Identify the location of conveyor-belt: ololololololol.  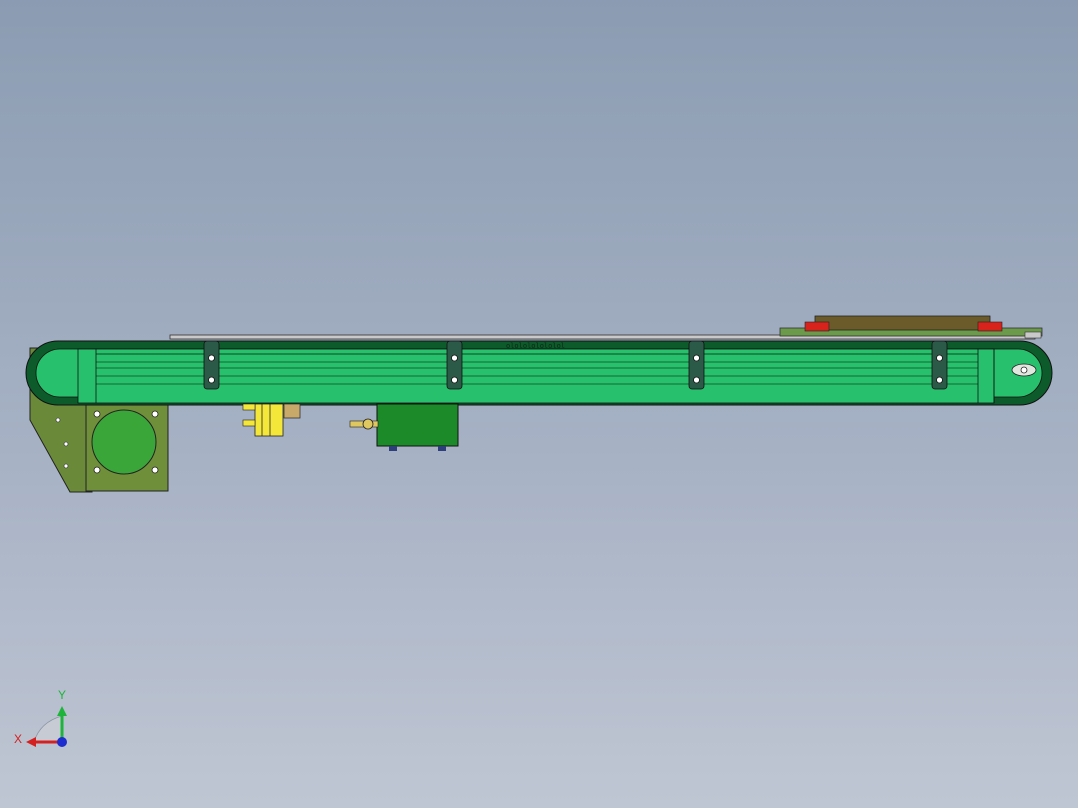
(539, 373).